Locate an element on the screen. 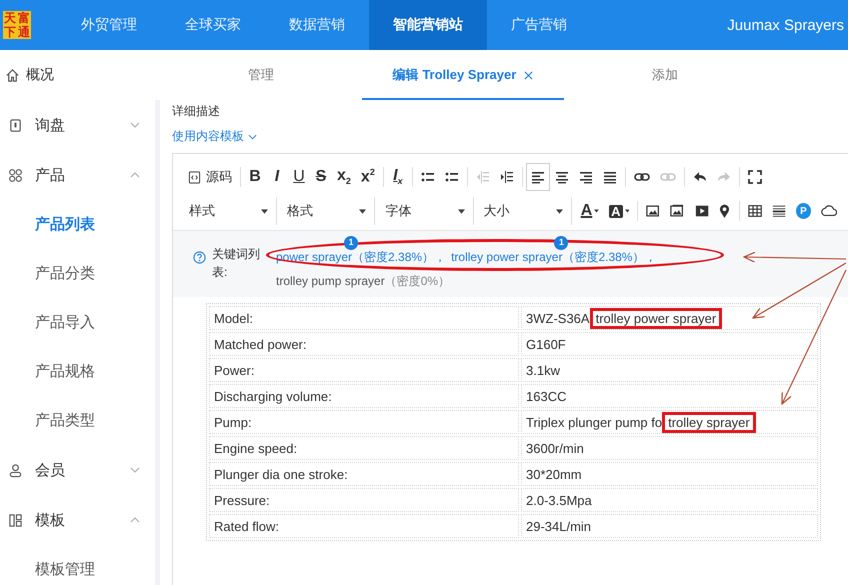 This screenshot has width=848, height=585. italic-button: I is located at coordinates (277, 177).